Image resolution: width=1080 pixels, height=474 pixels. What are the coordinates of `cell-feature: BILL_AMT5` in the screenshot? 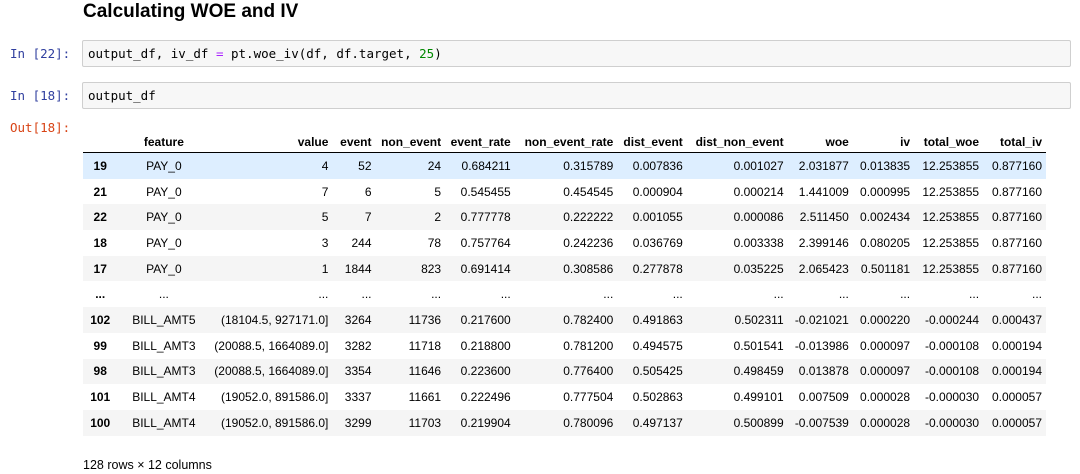 It's located at (164, 319).